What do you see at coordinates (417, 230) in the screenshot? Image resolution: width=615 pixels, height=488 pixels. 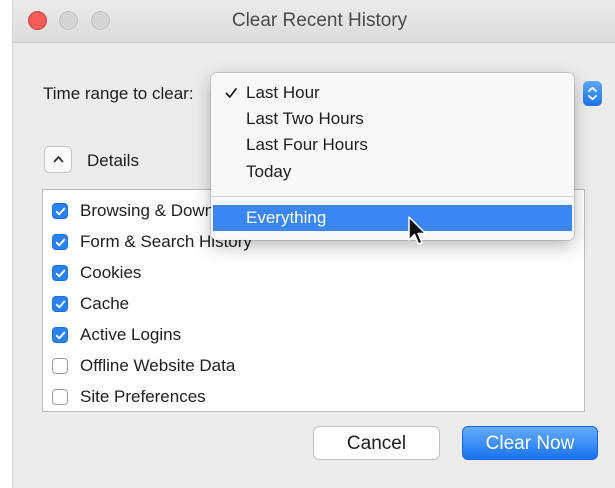 I see `mouse-pointer-icon` at bounding box center [417, 230].